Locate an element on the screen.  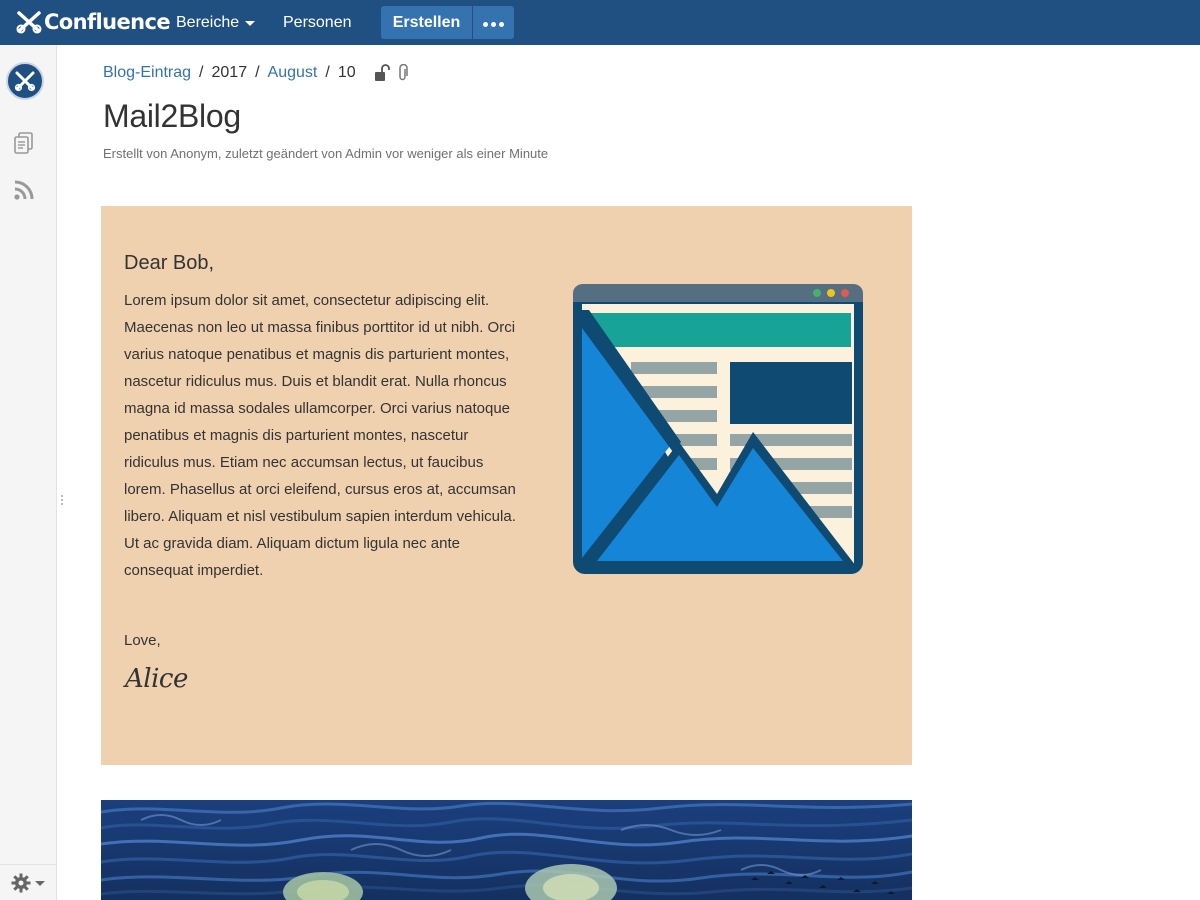
rss-icon is located at coordinates (24, 190).